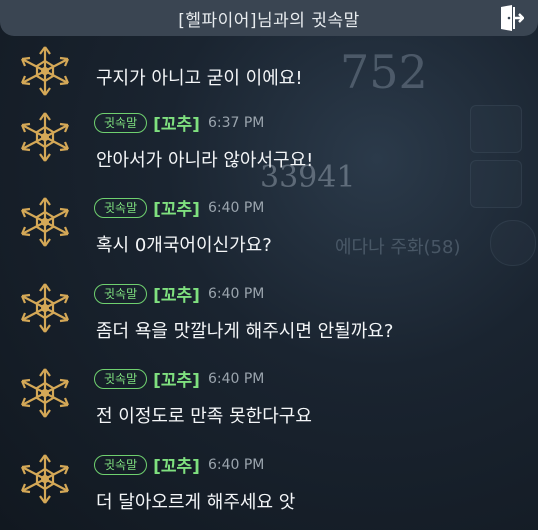 This screenshot has height=530, width=538. Describe the element at coordinates (244, 330) in the screenshot. I see `message-text: 좀더 욕을 맛깔나게 해주시면 안될까요?` at that location.